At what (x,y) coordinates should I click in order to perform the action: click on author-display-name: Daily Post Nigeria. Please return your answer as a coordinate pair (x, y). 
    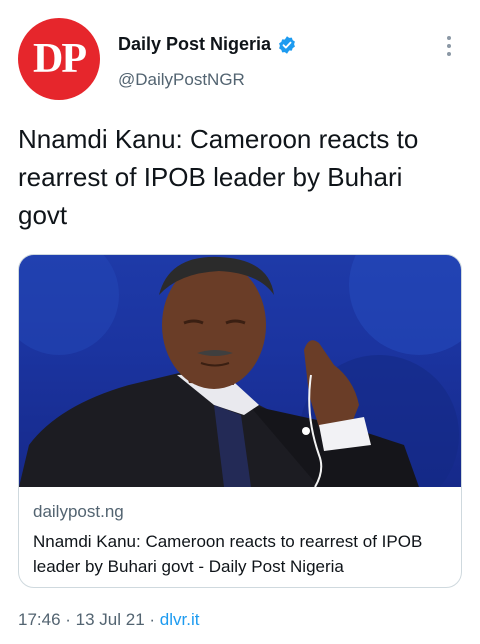
    Looking at the image, I should click on (194, 44).